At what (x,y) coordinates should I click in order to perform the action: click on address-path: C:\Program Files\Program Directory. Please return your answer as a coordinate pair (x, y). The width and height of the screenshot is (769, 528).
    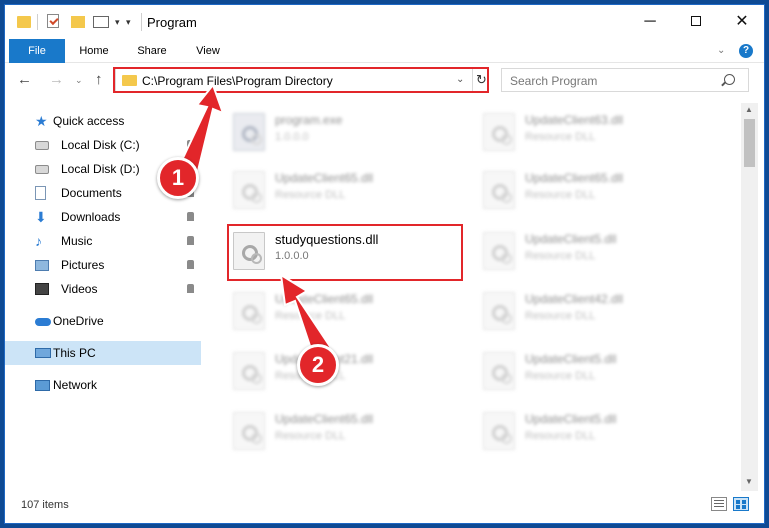
    Looking at the image, I should click on (237, 81).